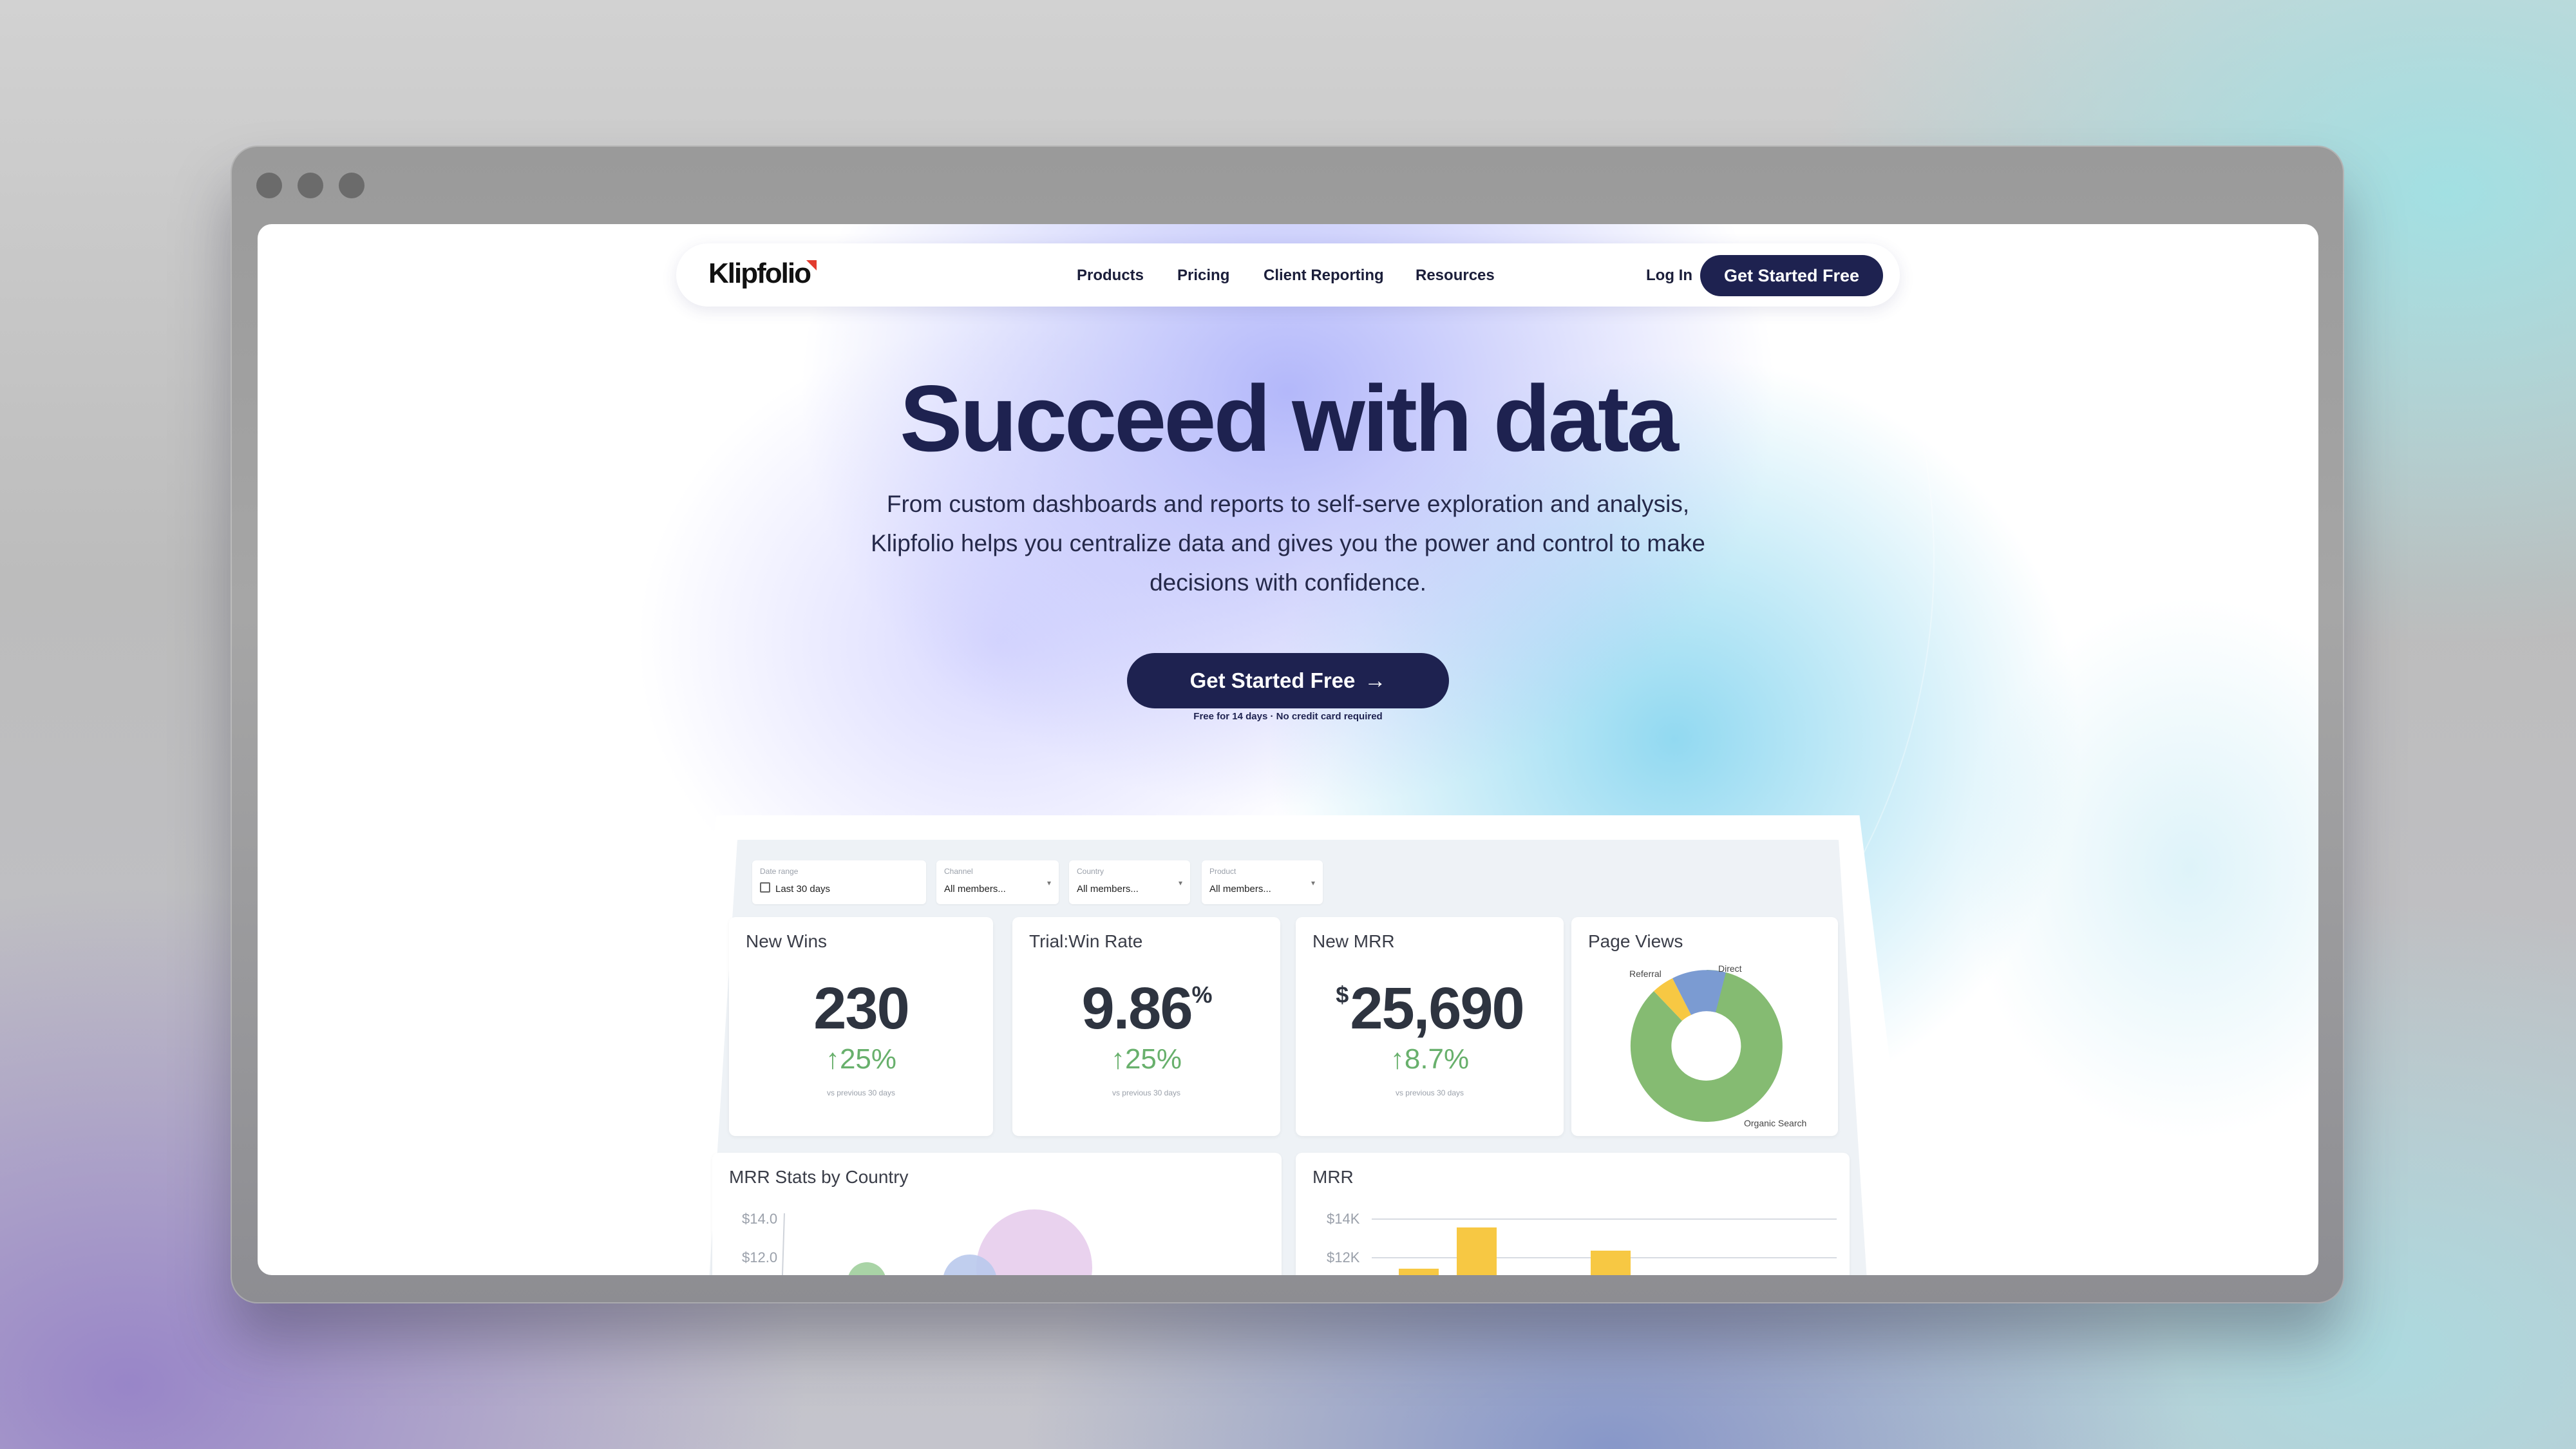  What do you see at coordinates (765, 887) in the screenshot?
I see `calendar-icon` at bounding box center [765, 887].